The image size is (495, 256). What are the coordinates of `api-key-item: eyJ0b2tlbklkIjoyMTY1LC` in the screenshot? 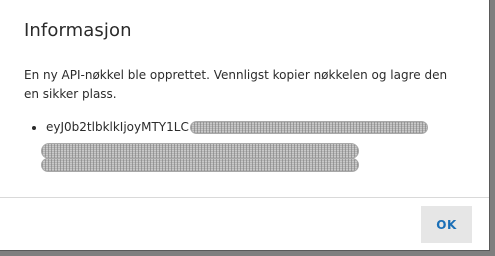 It's located at (248, 127).